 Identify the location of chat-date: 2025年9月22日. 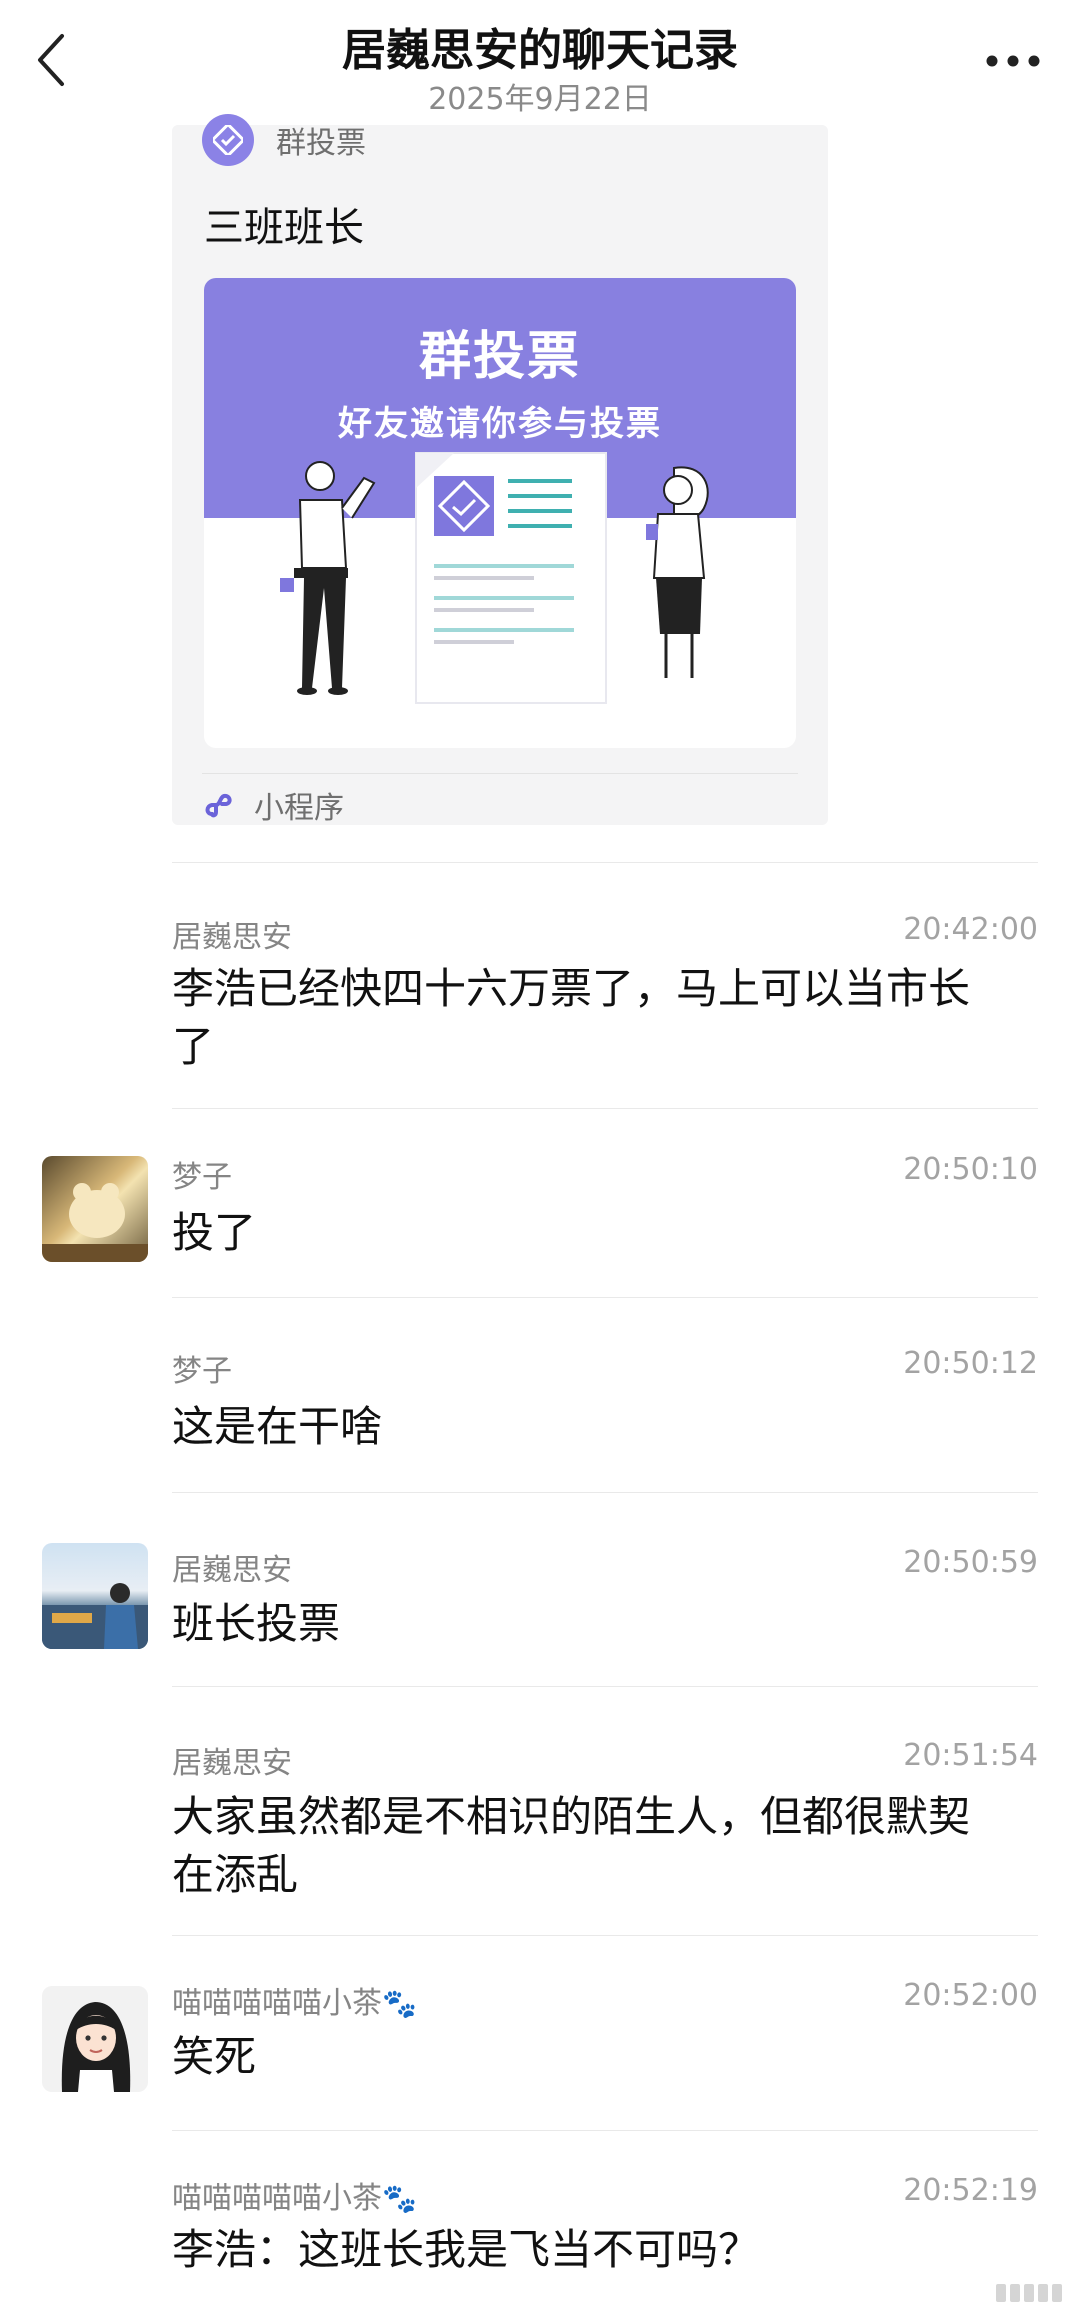
(540, 99).